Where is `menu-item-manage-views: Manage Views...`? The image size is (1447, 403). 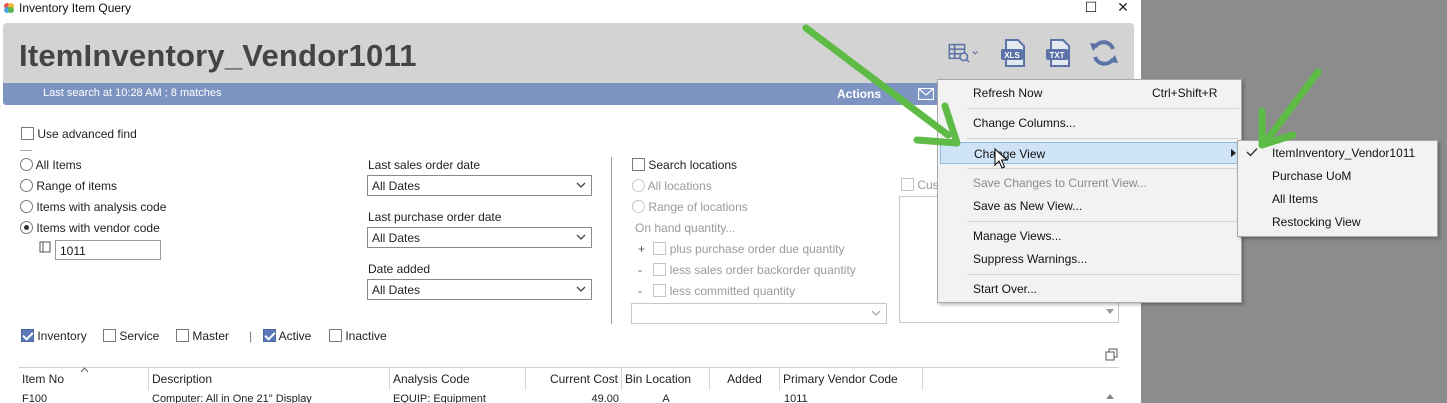 menu-item-manage-views: Manage Views... is located at coordinates (1089, 236).